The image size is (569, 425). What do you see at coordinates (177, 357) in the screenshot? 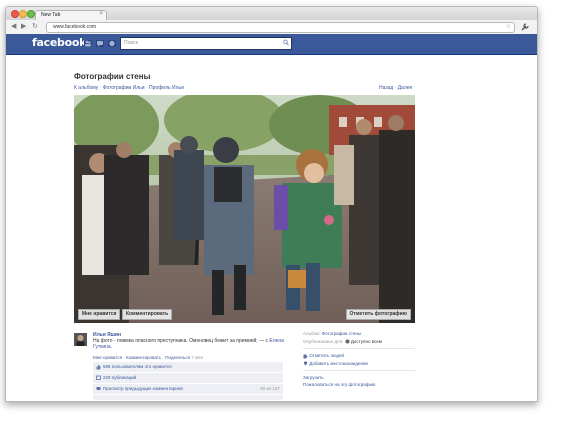
I see `share-link: Поделиться` at bounding box center [177, 357].